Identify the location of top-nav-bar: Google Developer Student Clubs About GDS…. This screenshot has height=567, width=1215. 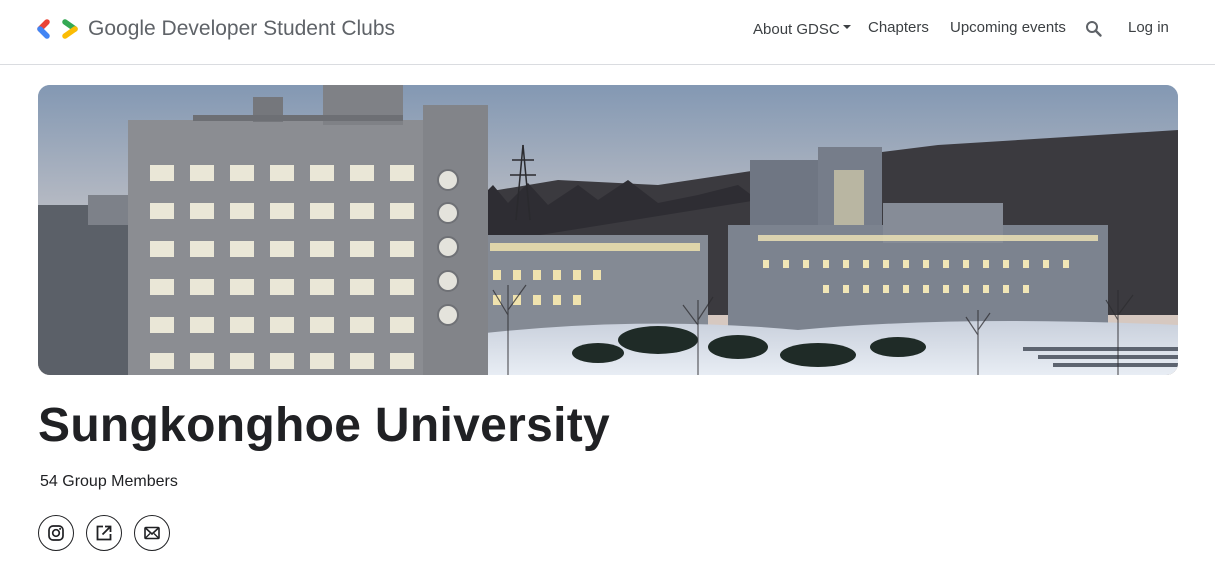
(607, 32).